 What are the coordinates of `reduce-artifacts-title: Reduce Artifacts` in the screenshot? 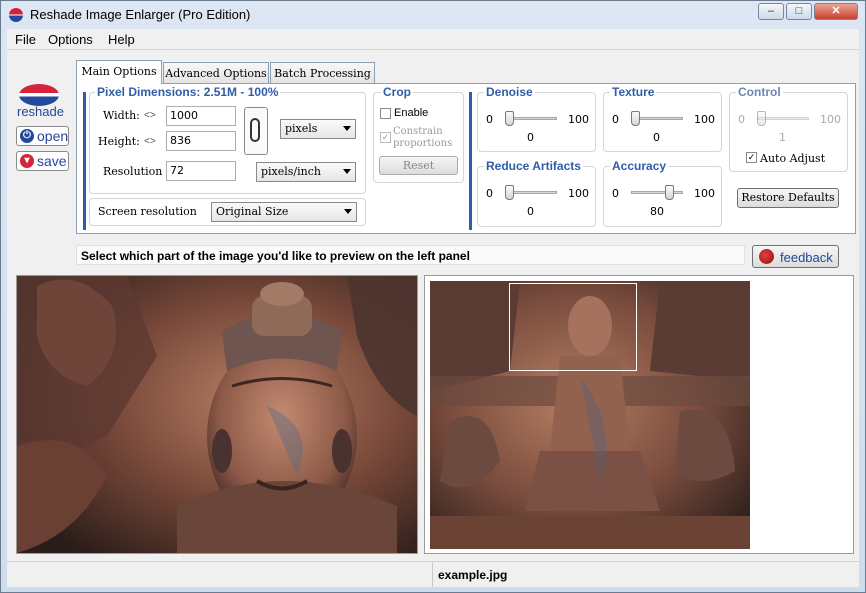 It's located at (533, 166).